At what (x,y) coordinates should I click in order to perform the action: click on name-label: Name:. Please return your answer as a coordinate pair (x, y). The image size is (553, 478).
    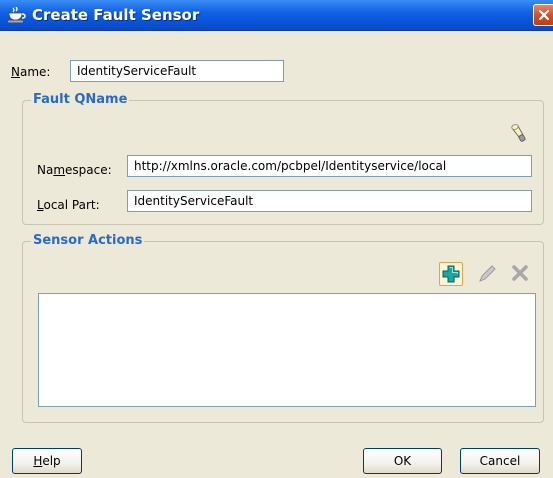
    Looking at the image, I should click on (31, 72).